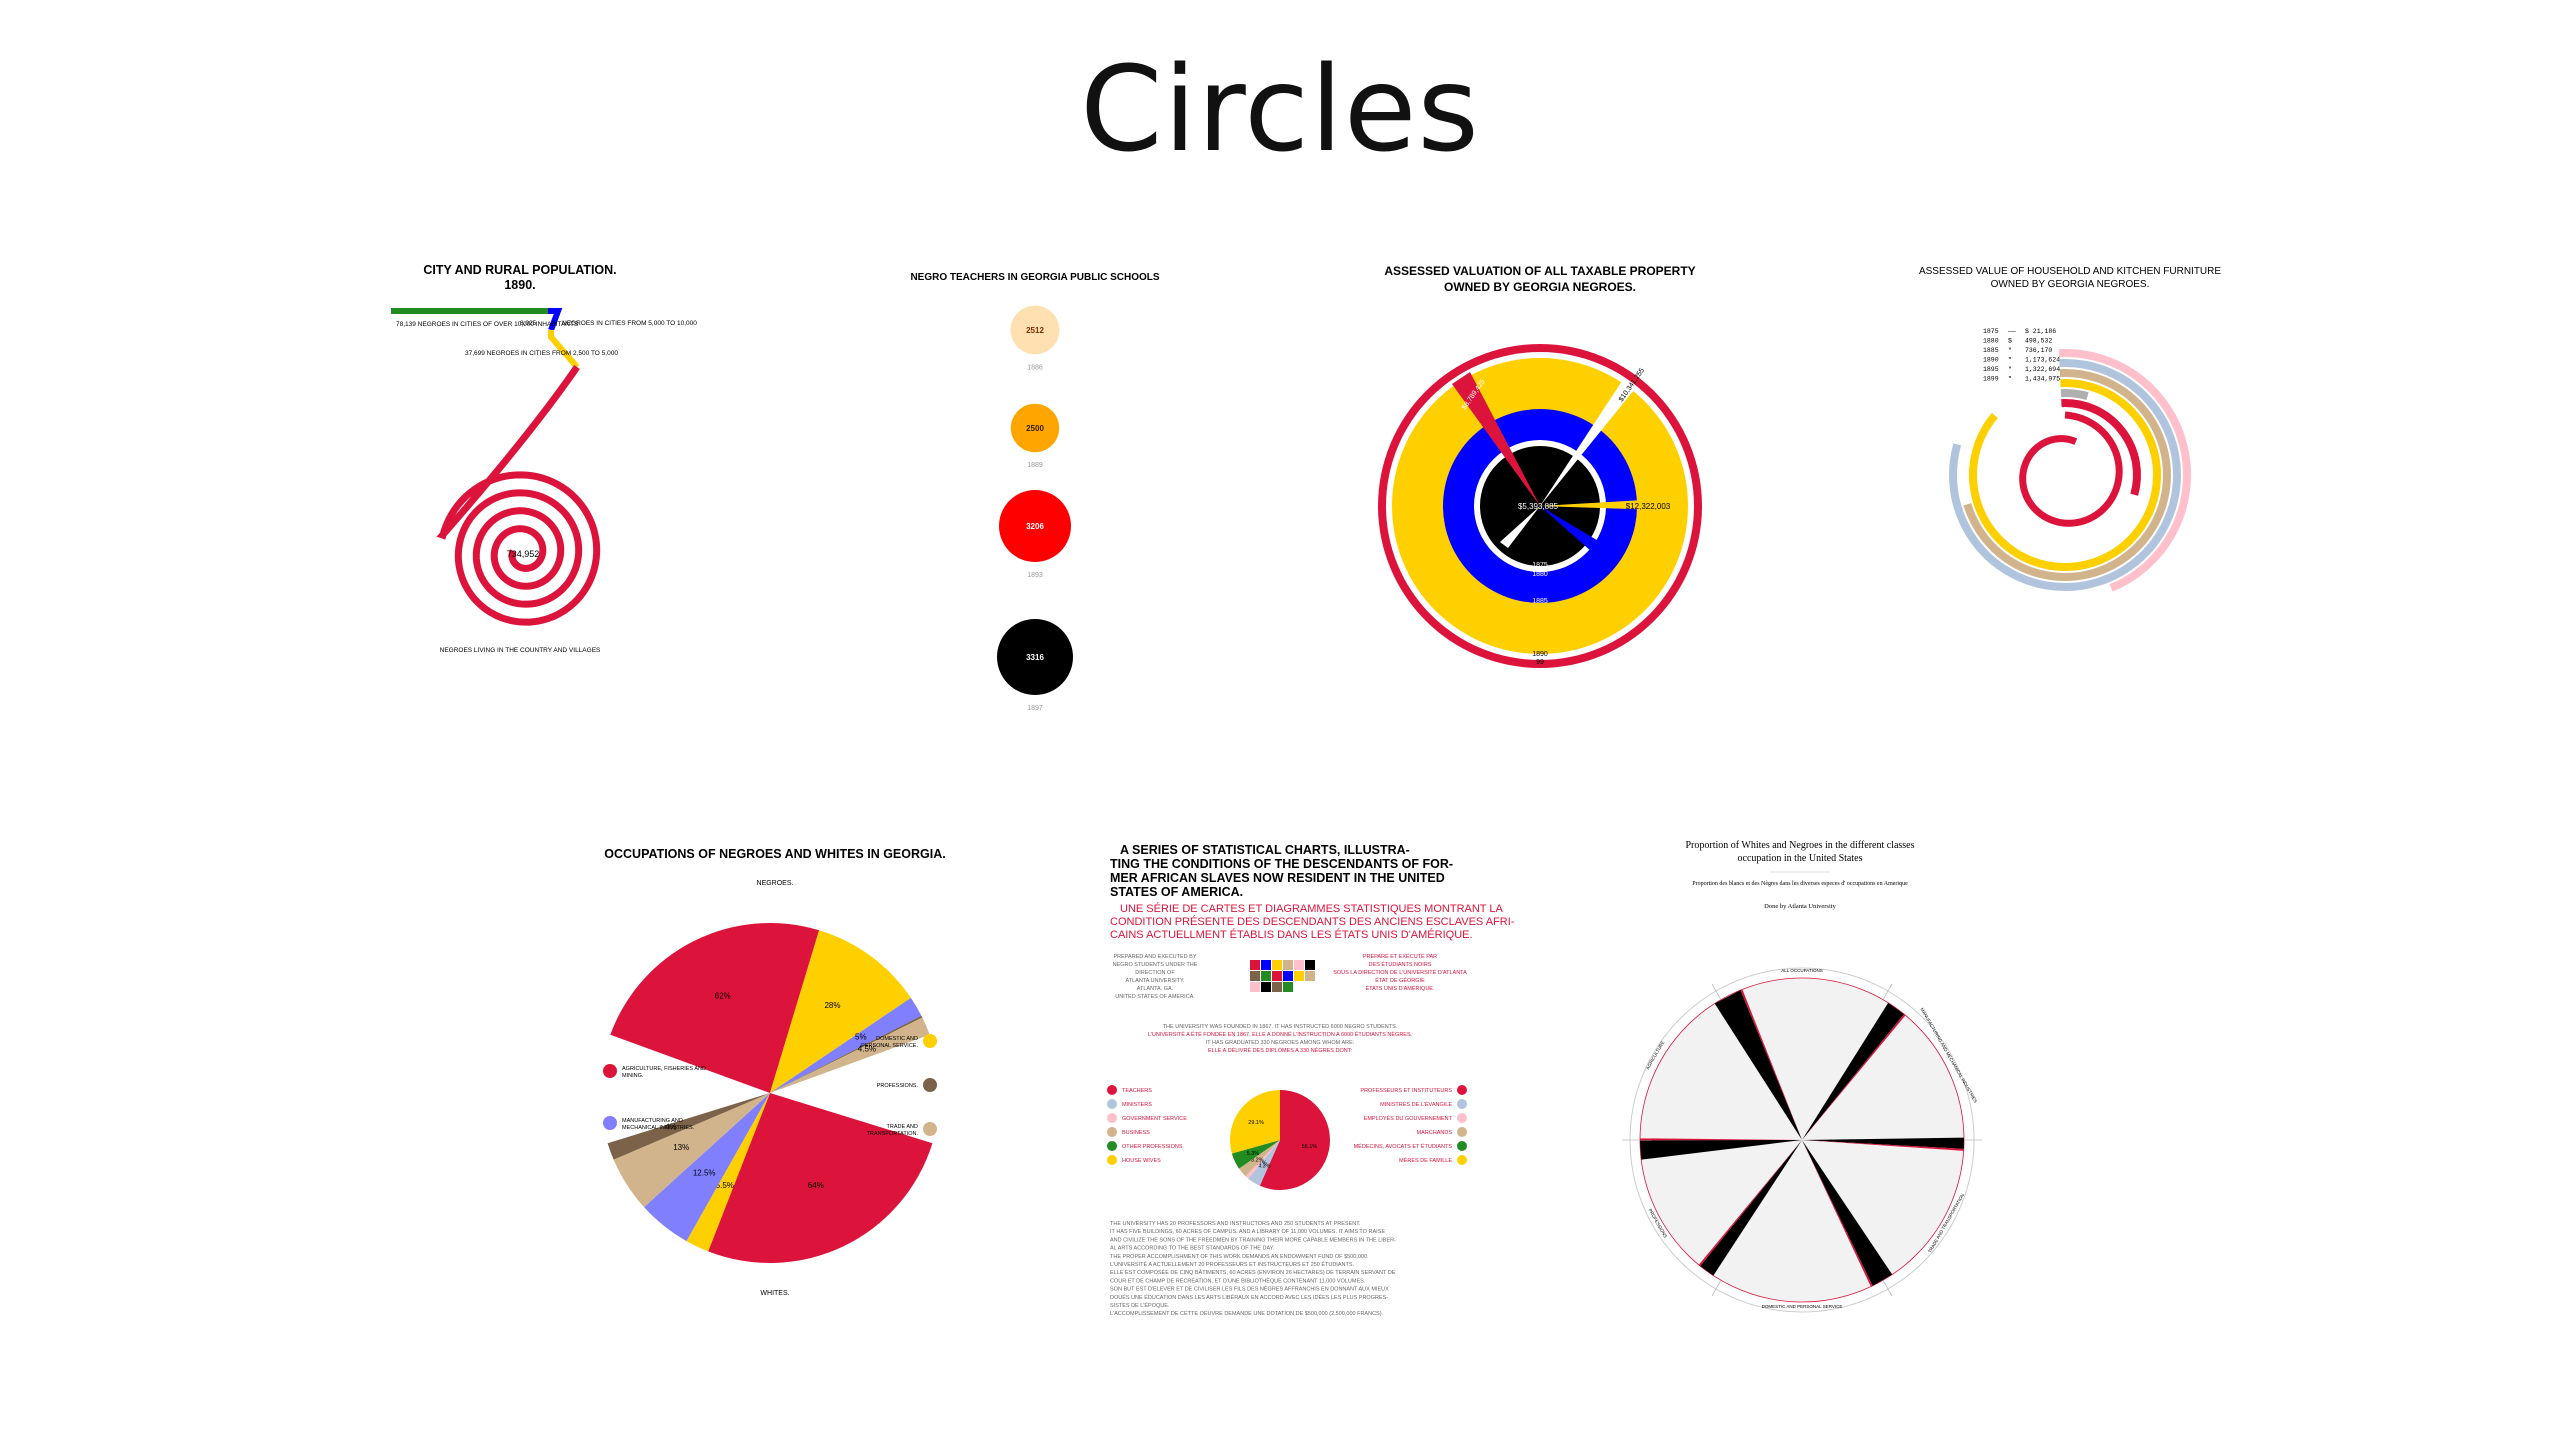 This screenshot has width=2560, height=1440. What do you see at coordinates (775, 883) in the screenshot?
I see `label-negroes: NEGROES.` at bounding box center [775, 883].